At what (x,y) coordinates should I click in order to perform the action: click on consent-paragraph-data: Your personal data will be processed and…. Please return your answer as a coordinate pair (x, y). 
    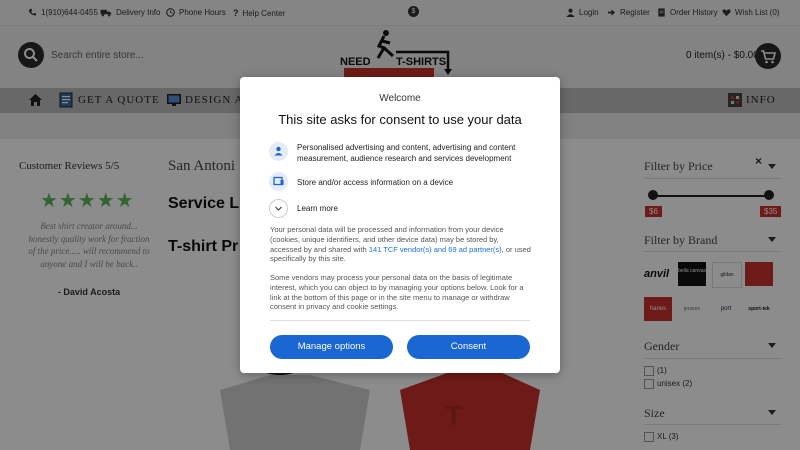
    Looking at the image, I should click on (401, 244).